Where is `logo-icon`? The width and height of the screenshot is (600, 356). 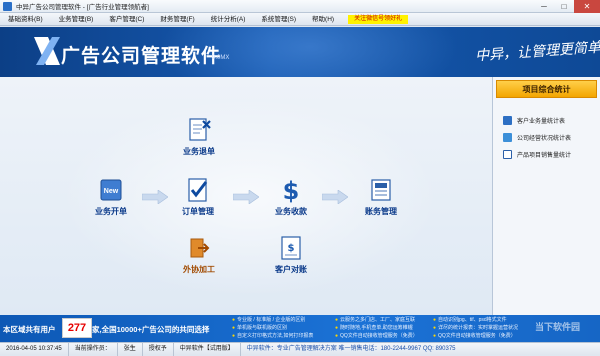 logo-icon is located at coordinates (47, 51).